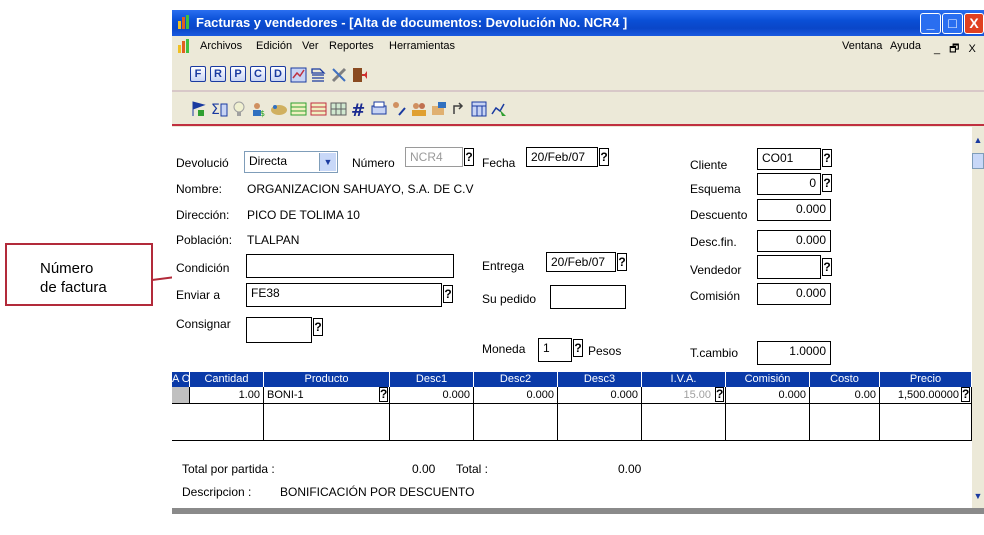 The image size is (984, 535). Describe the element at coordinates (684, 395) in the screenshot. I see `cell-iva: 15.00 ?` at that location.